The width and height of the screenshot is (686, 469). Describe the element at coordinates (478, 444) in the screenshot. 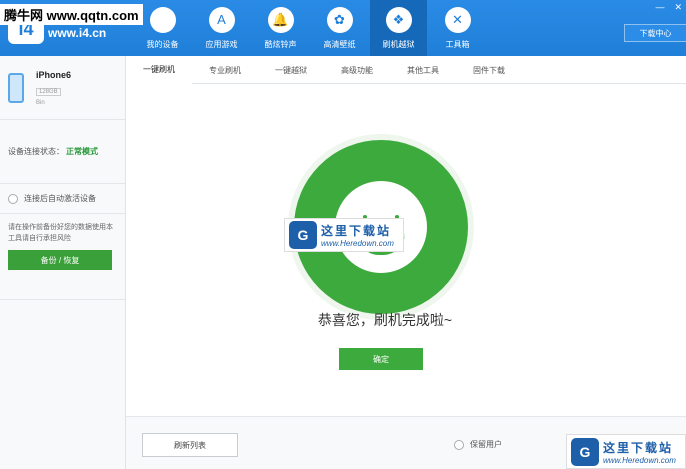

I see `keep-user-data-option: 保留用户` at that location.